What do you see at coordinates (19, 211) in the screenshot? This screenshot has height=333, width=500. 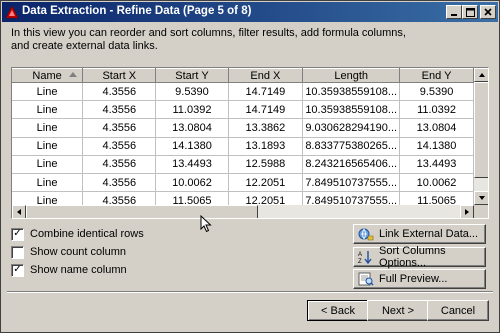 I see `scroll-left-button` at bounding box center [19, 211].